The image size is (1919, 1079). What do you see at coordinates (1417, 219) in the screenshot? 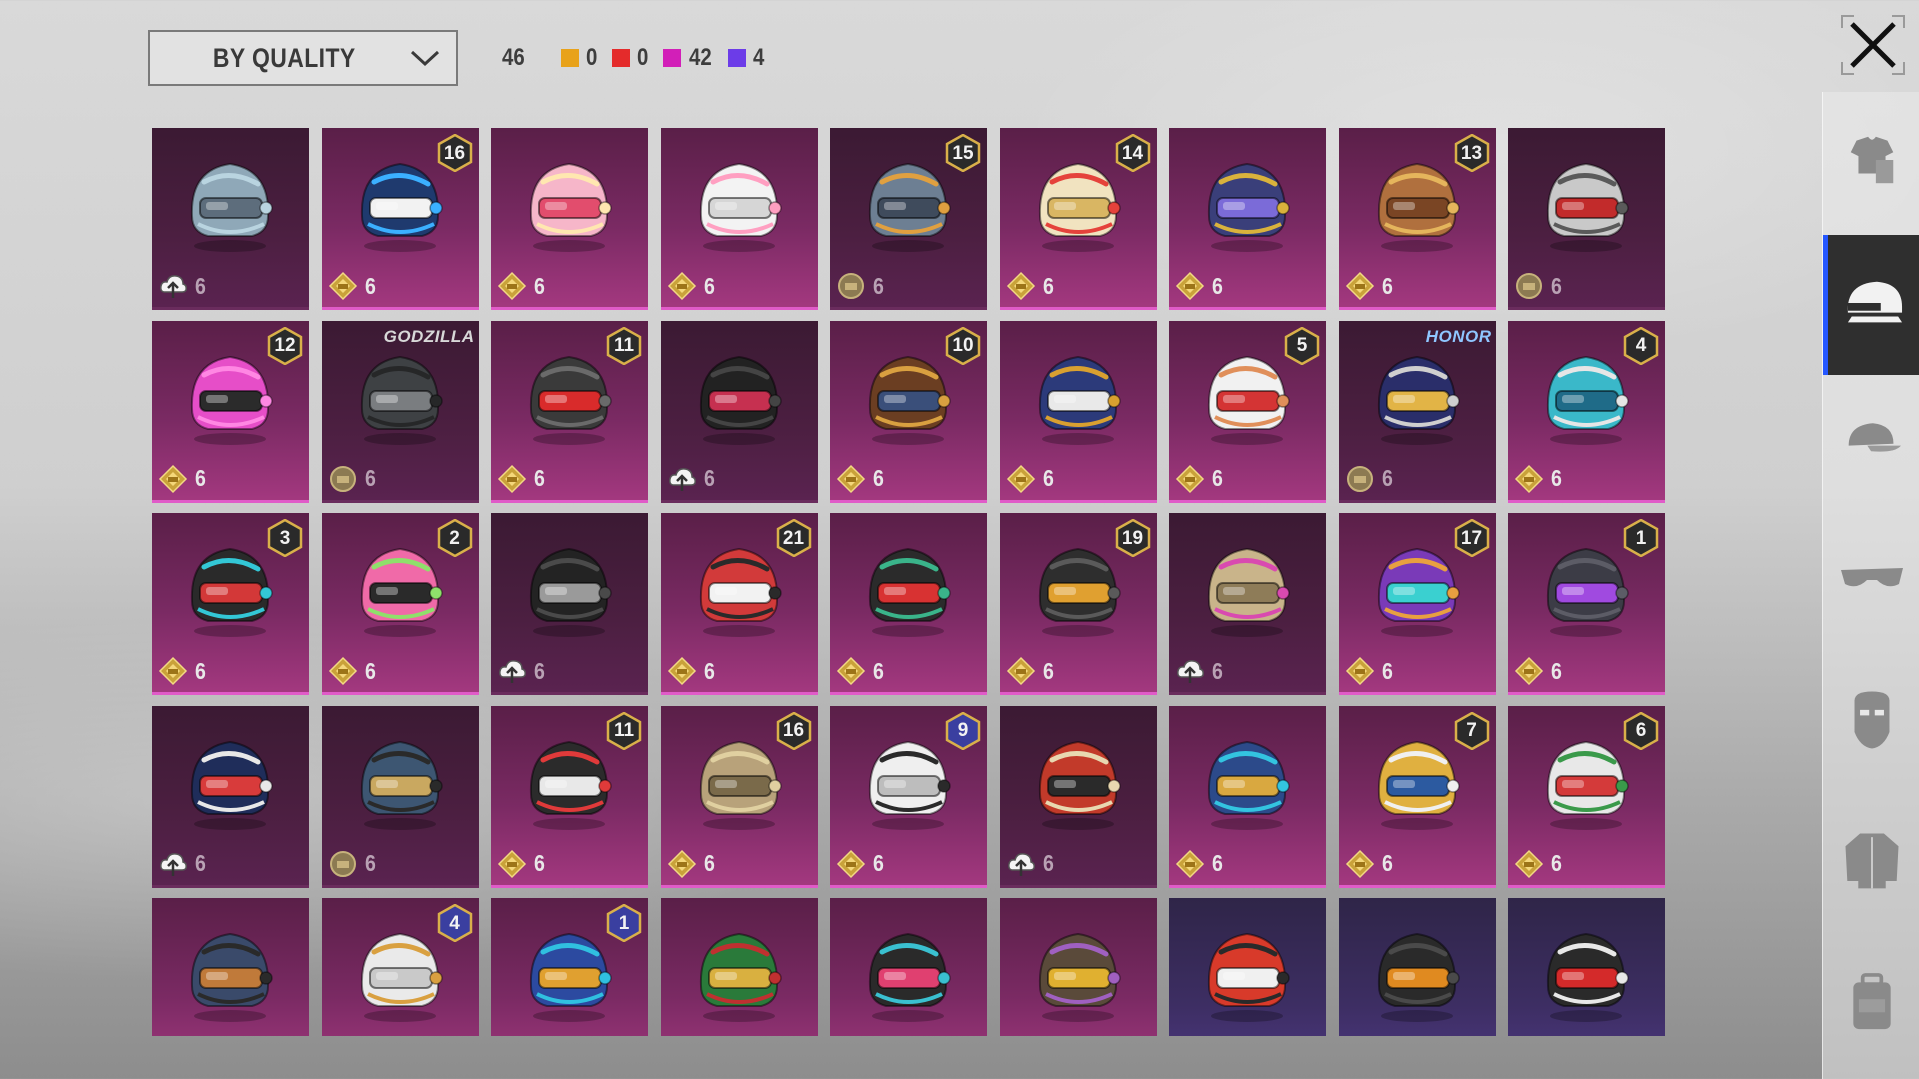
I see `item-card: 13 6` at bounding box center [1417, 219].